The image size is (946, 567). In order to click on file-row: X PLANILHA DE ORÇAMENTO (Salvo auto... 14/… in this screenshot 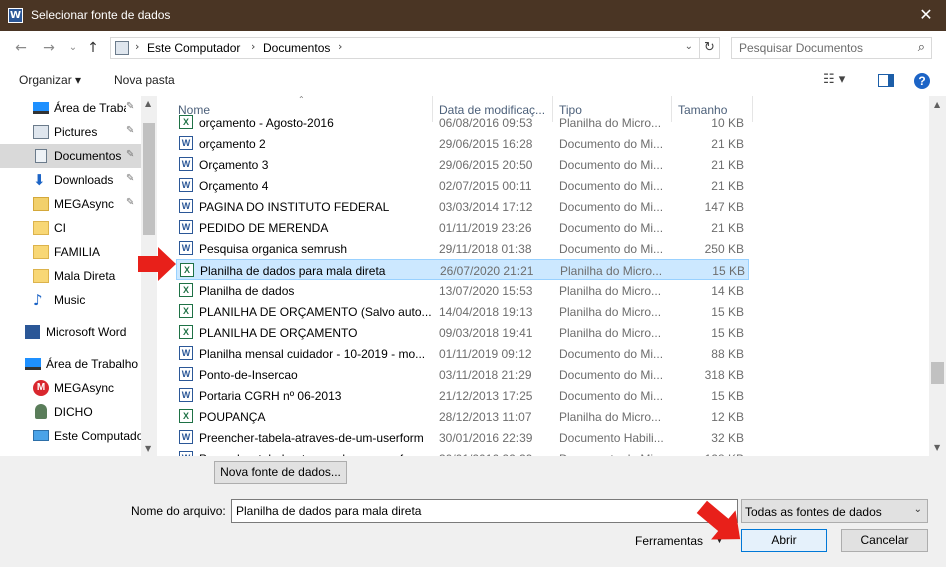, I will do `click(462, 311)`.